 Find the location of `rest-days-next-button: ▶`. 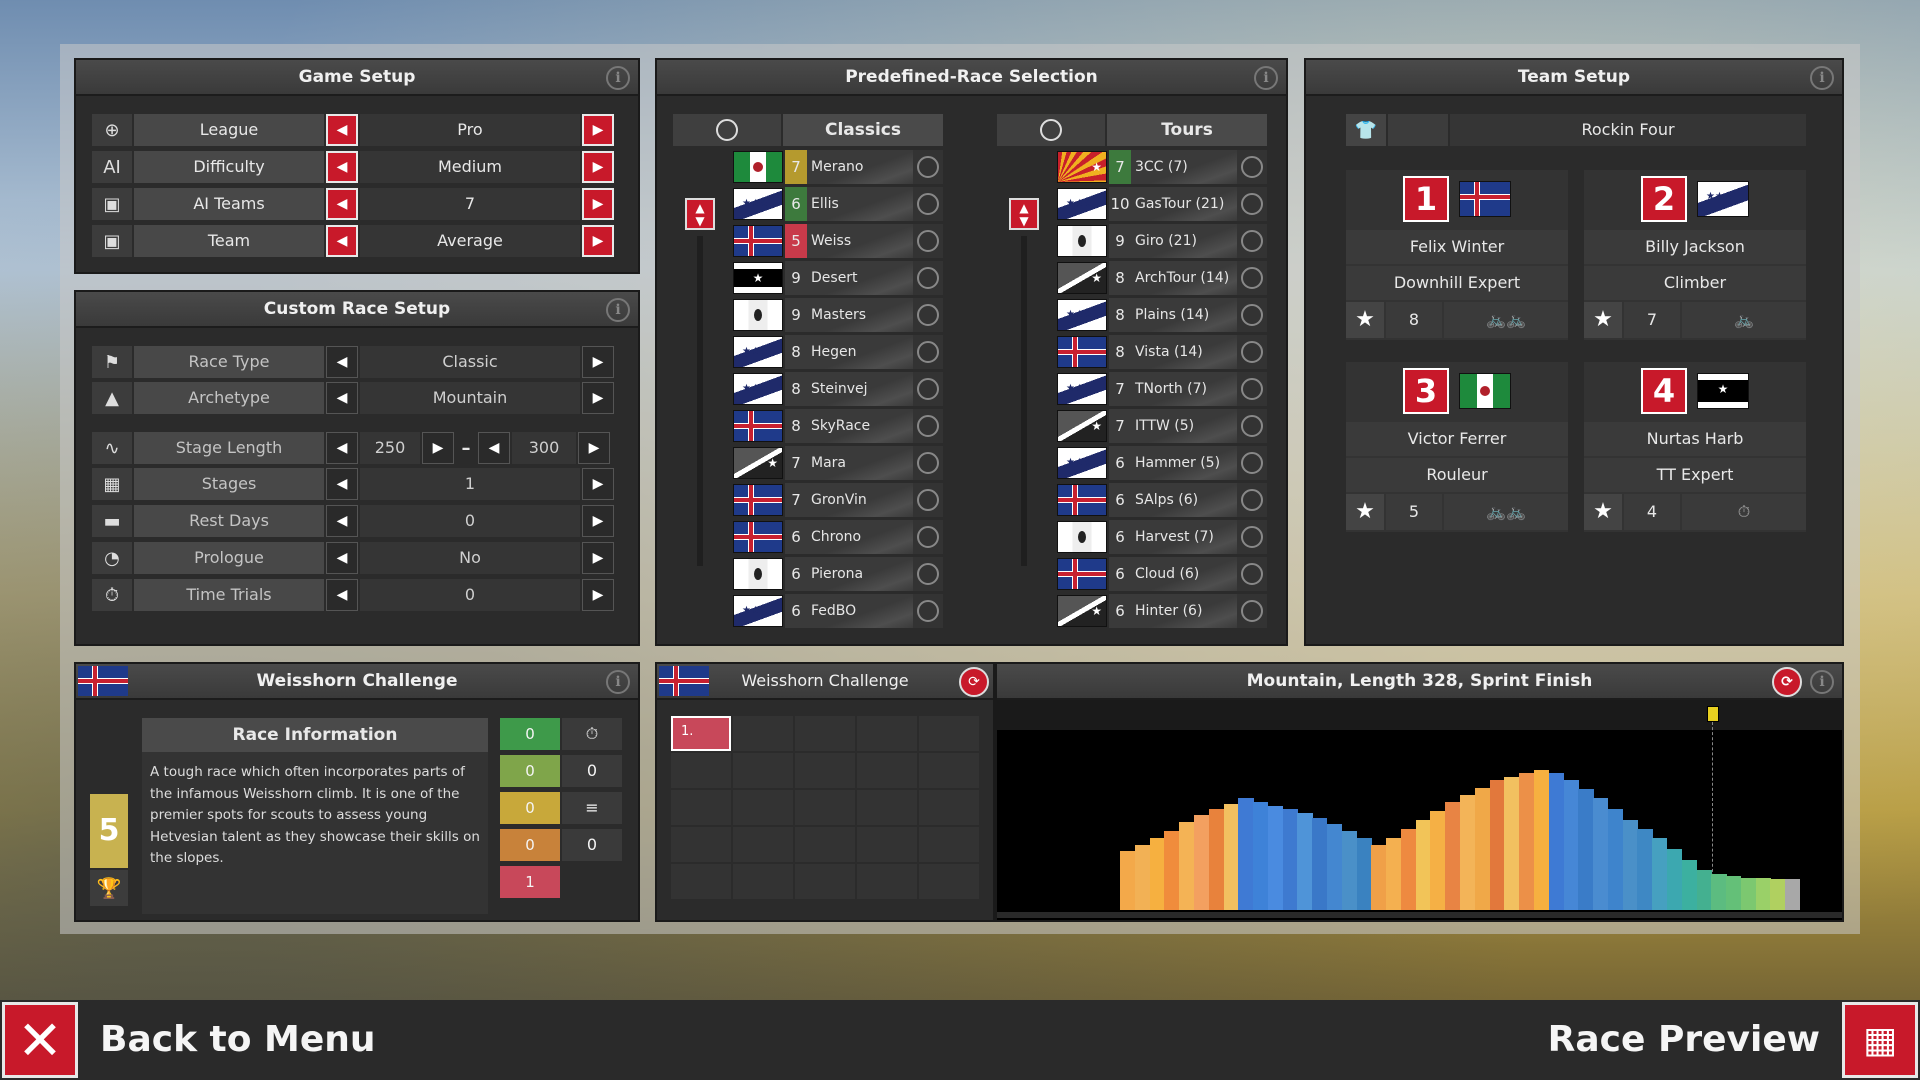

rest-days-next-button: ▶ is located at coordinates (598, 521).